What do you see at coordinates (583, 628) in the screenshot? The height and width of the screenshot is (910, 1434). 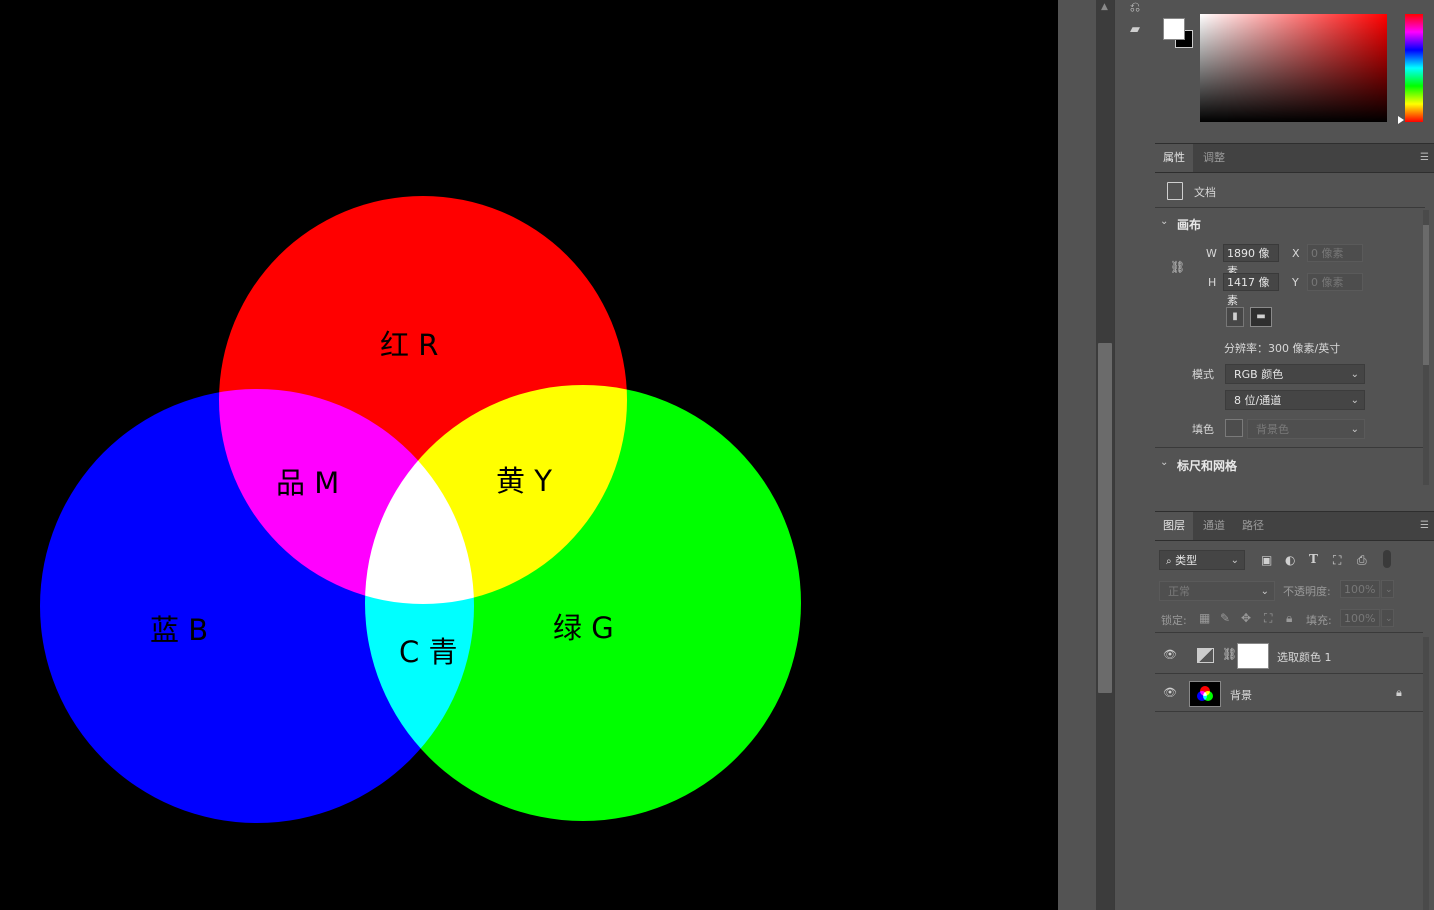 I see `label-green: 绿 G` at bounding box center [583, 628].